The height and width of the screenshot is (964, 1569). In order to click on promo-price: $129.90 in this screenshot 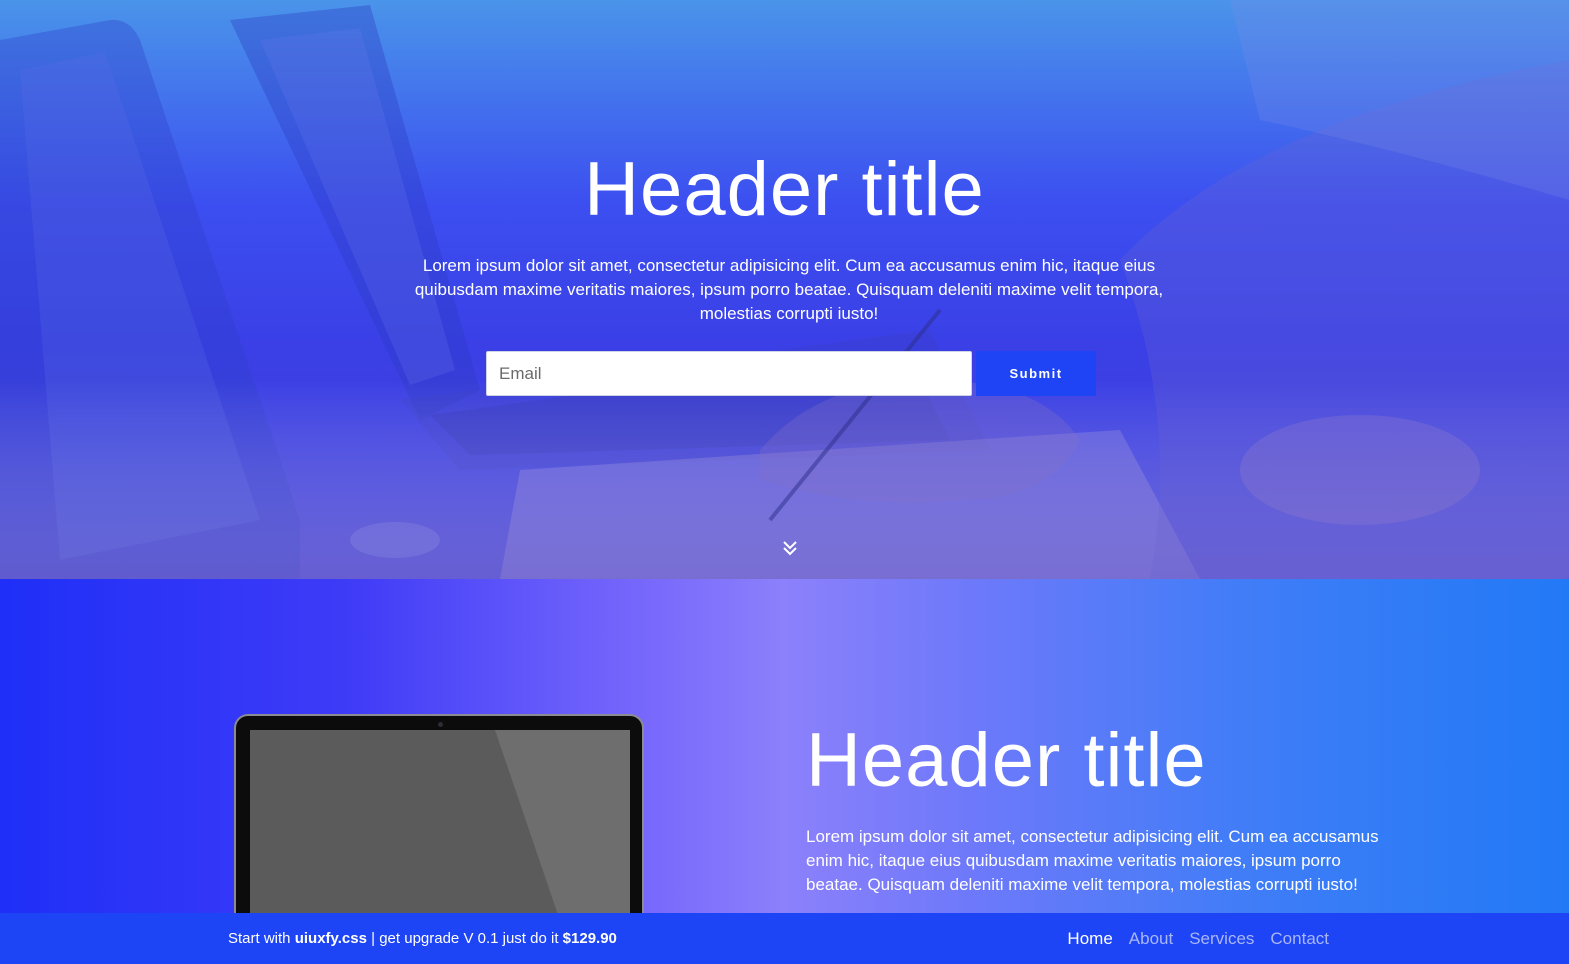, I will do `click(589, 938)`.